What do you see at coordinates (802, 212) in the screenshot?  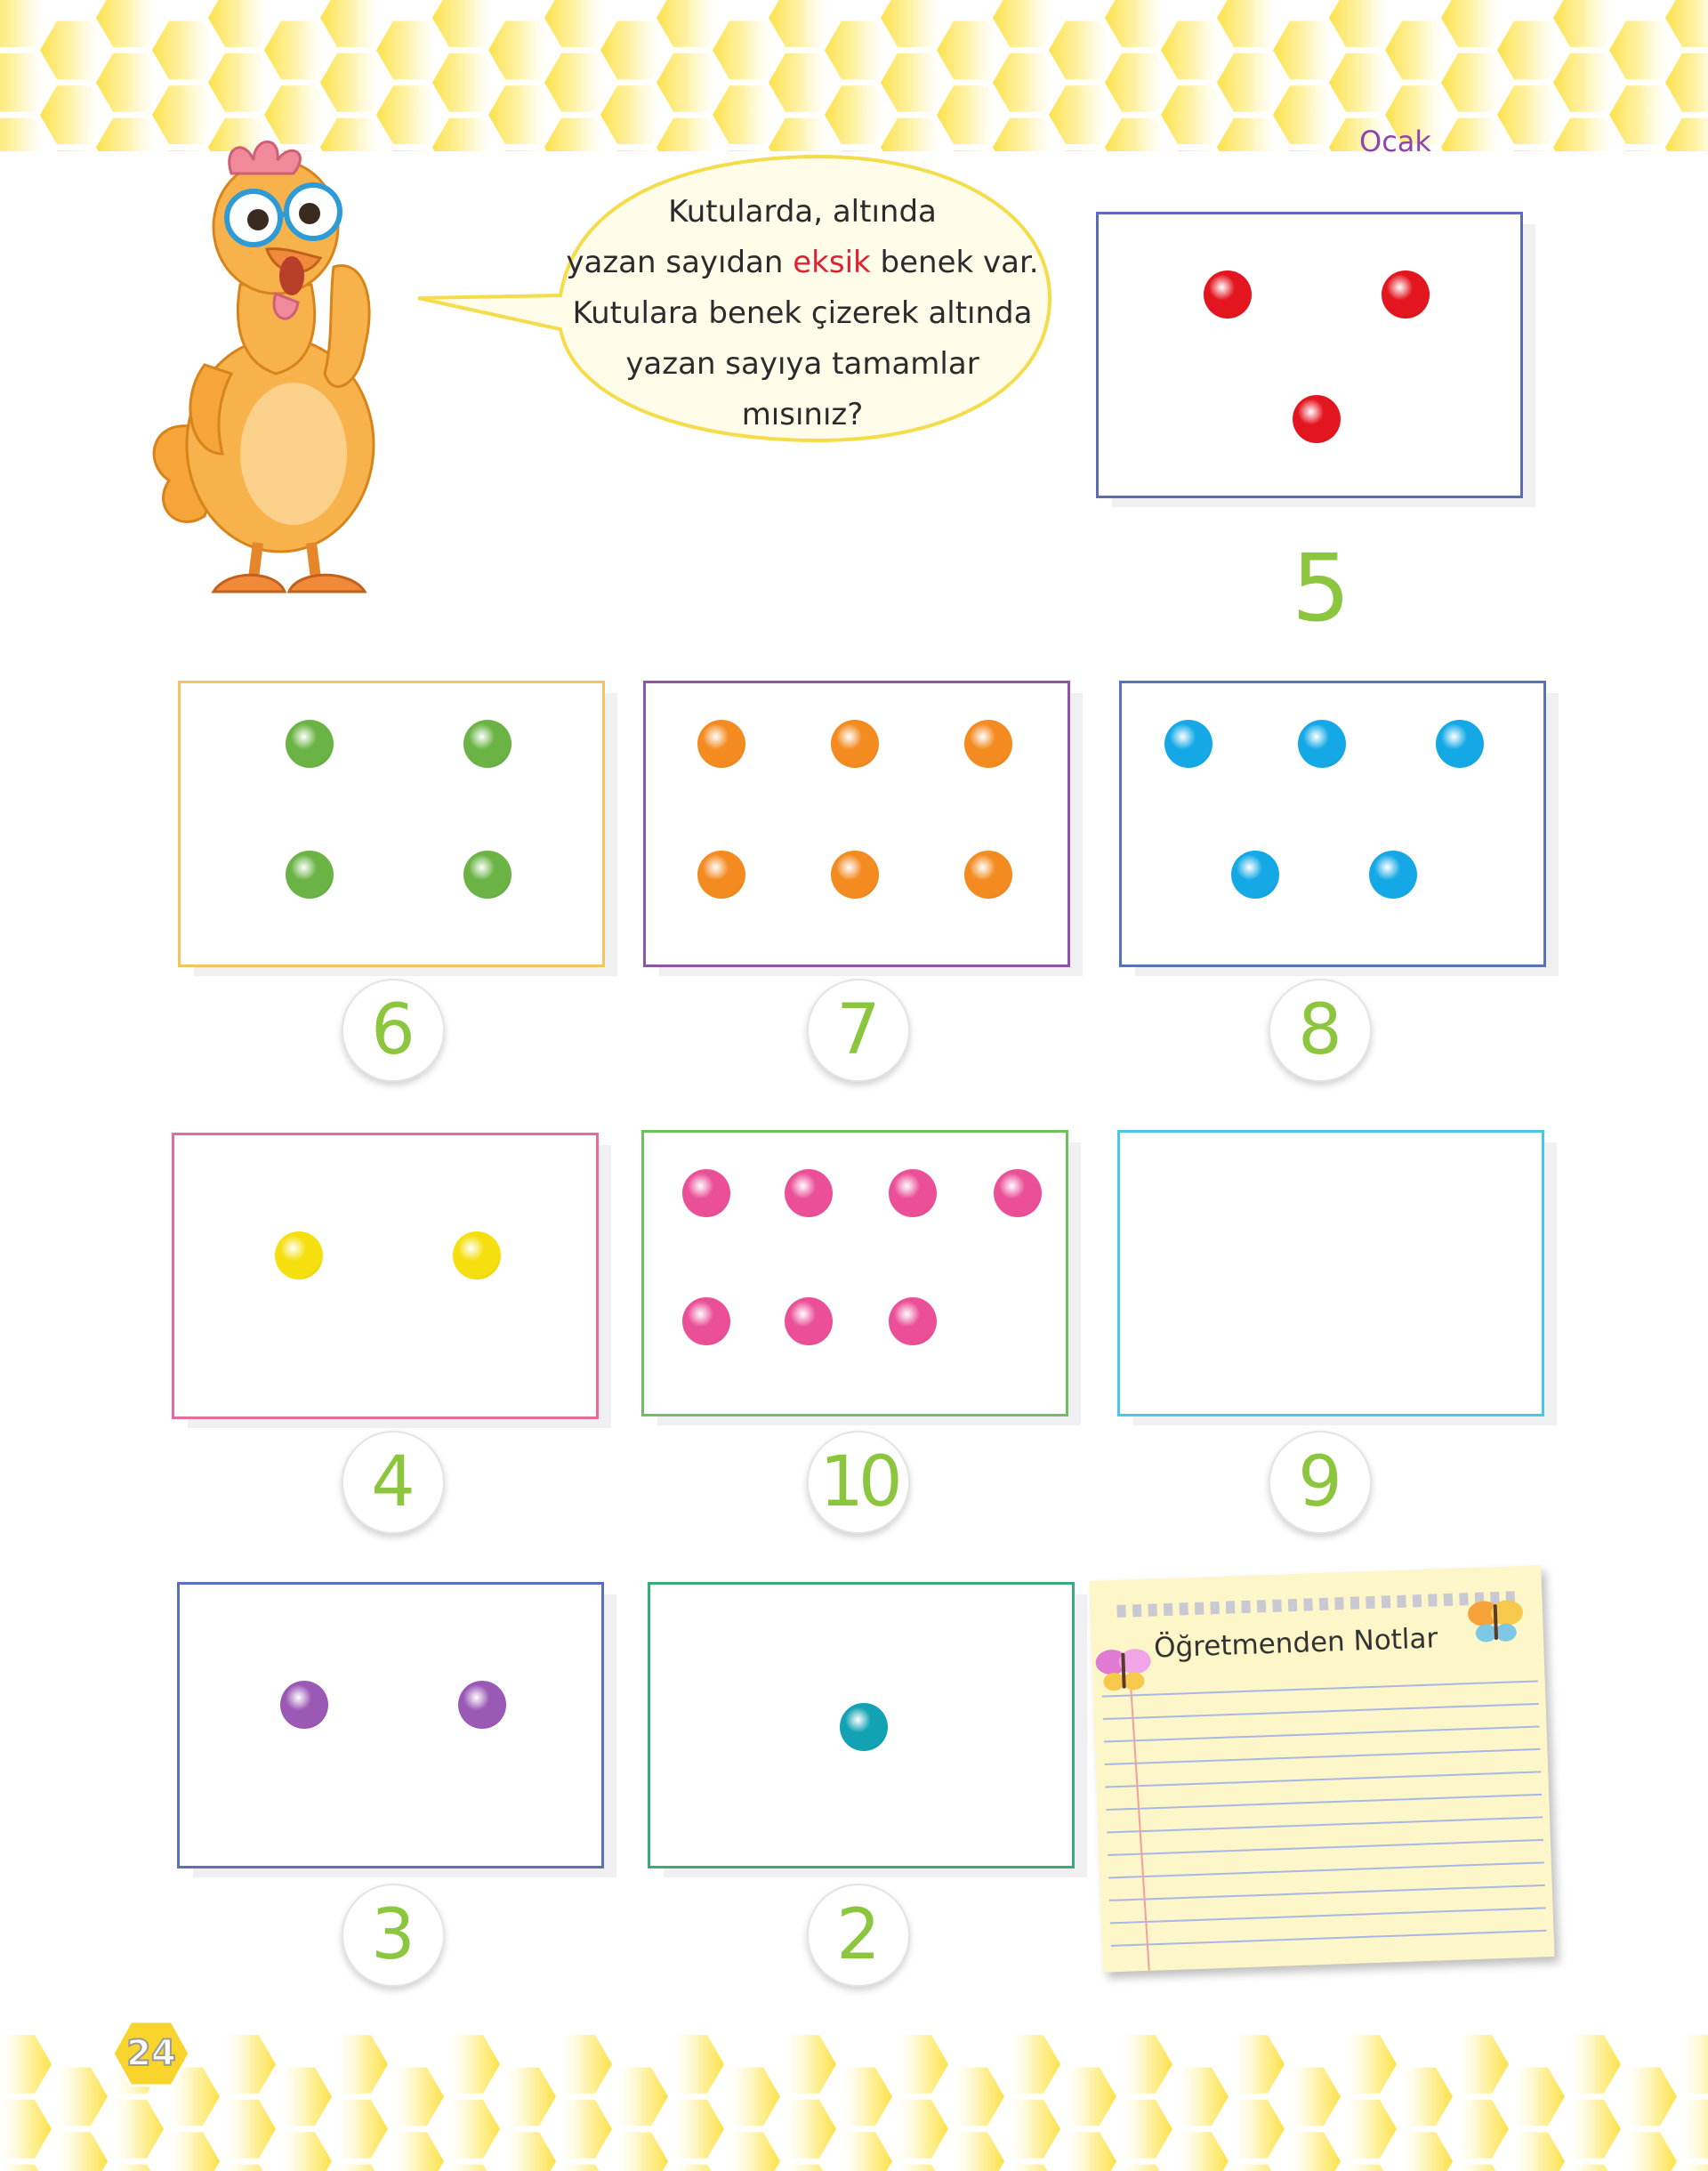 I see `instruction-line-1: Kutularda, altında` at bounding box center [802, 212].